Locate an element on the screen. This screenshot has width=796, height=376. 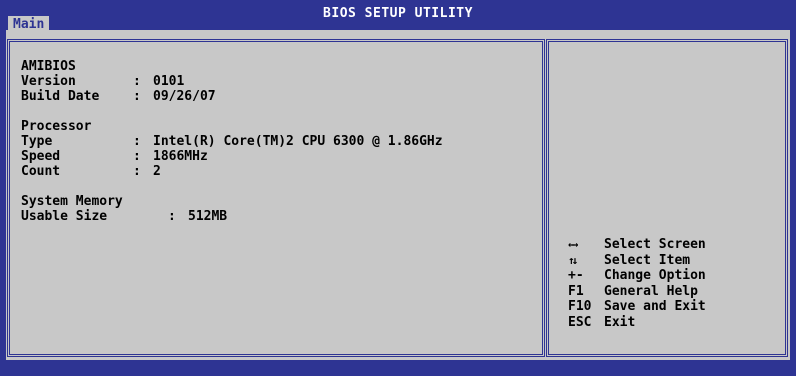
bottom-bar is located at coordinates (398, 368).